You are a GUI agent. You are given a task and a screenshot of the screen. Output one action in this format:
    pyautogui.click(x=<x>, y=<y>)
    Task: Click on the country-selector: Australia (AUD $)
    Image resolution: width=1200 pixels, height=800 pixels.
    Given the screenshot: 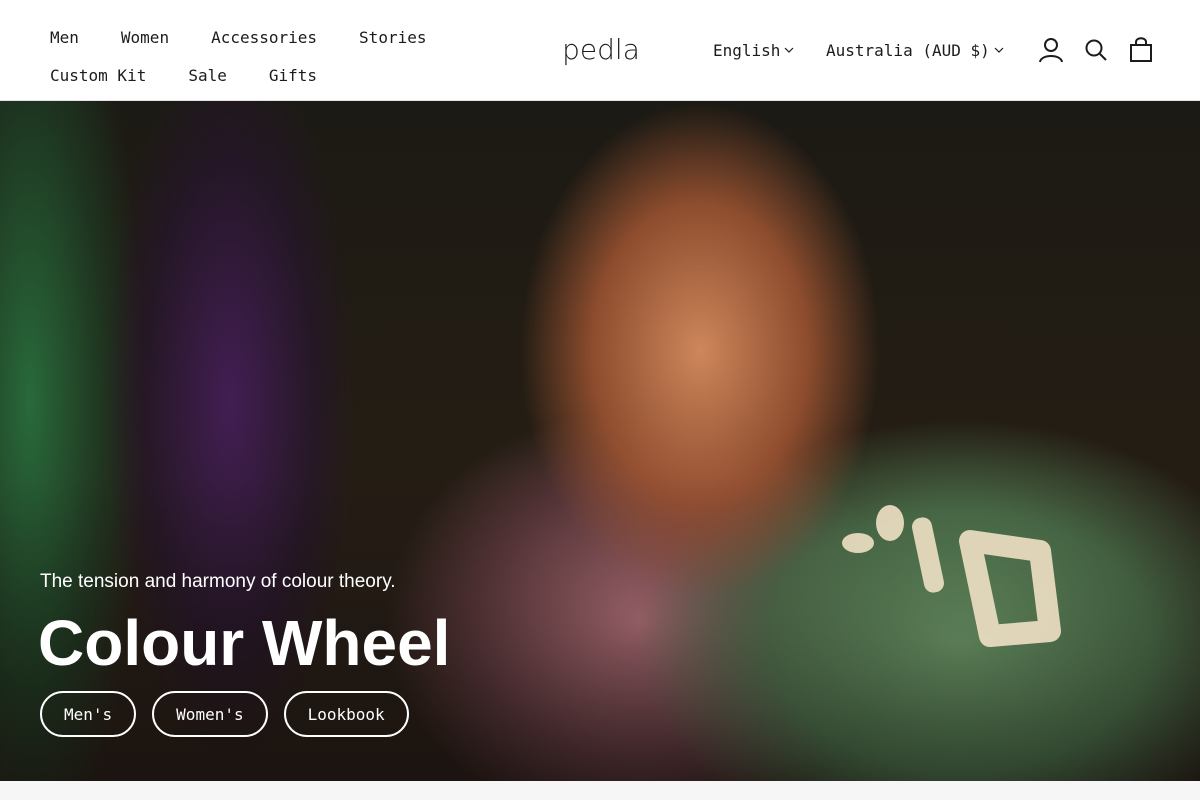 What is the action you would take?
    pyautogui.click(x=915, y=50)
    